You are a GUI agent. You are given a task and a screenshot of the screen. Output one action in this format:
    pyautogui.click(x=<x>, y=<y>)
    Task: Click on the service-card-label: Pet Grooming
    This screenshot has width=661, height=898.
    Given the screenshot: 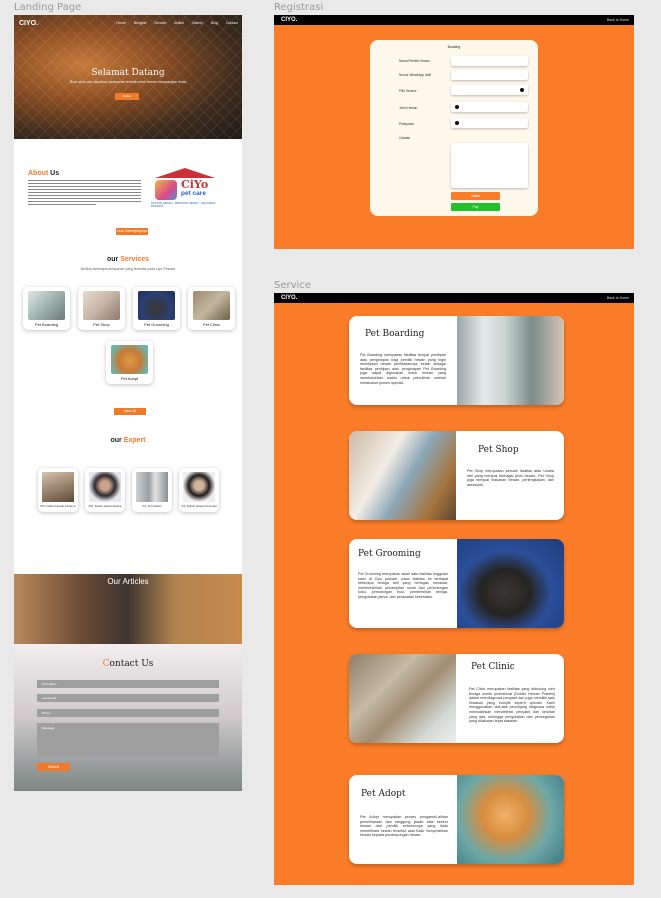 What is the action you would take?
    pyautogui.click(x=156, y=324)
    